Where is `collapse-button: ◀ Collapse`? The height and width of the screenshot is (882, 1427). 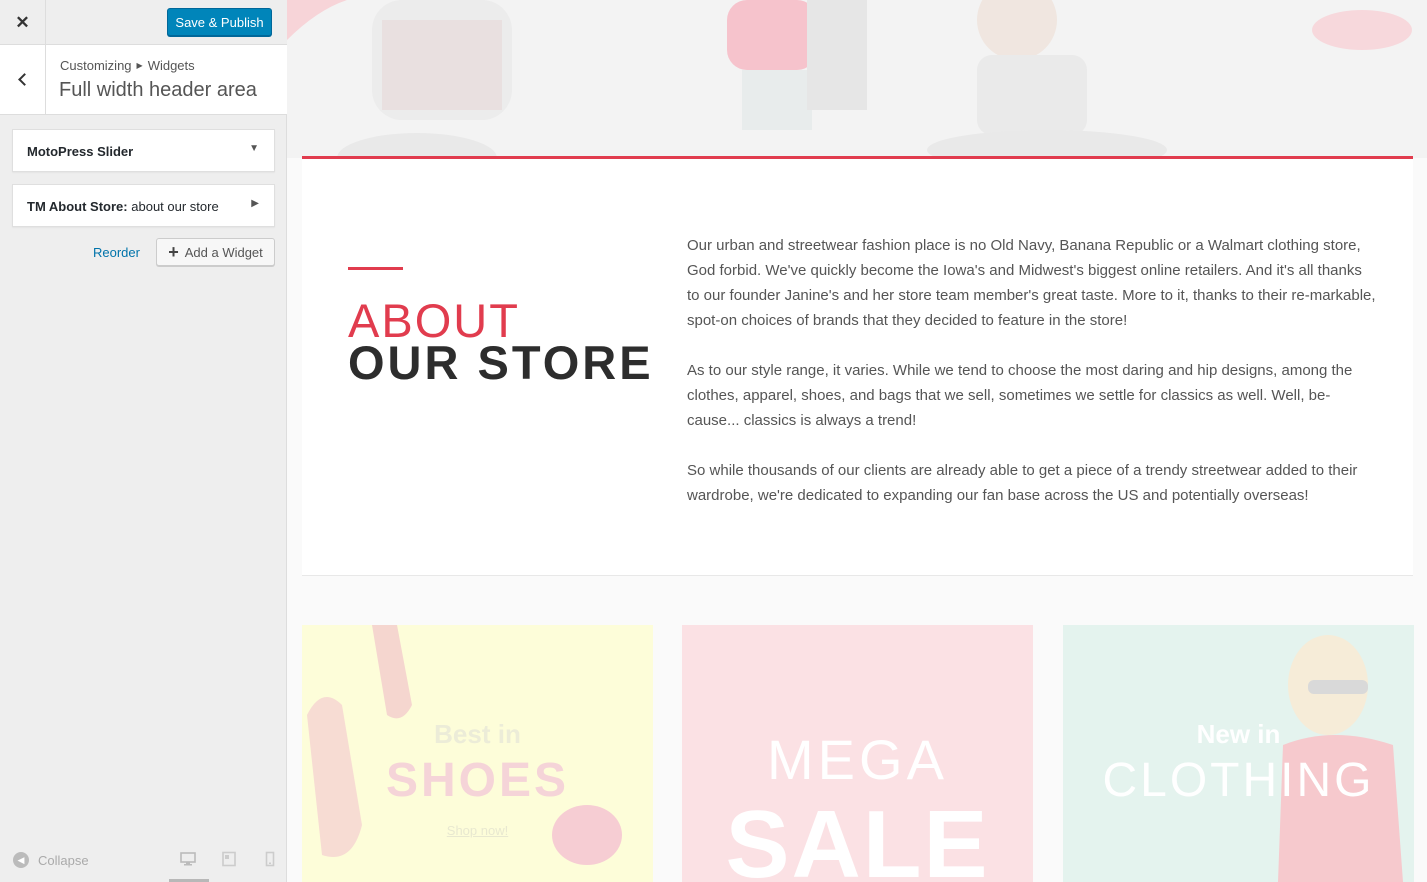 collapse-button: ◀ Collapse is located at coordinates (51, 860).